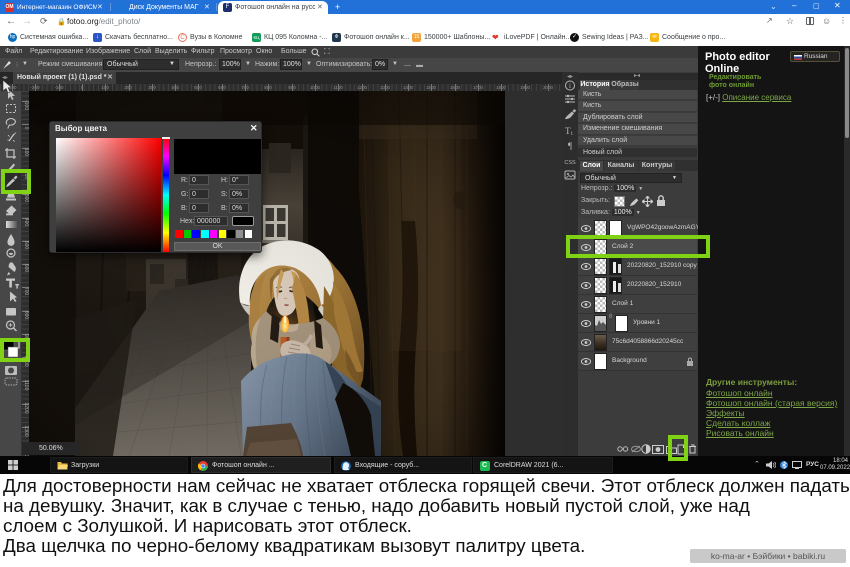 This screenshot has width=850, height=567. What do you see at coordinates (570, 86) in the screenshot?
I see `svg-text: i` at bounding box center [570, 86].